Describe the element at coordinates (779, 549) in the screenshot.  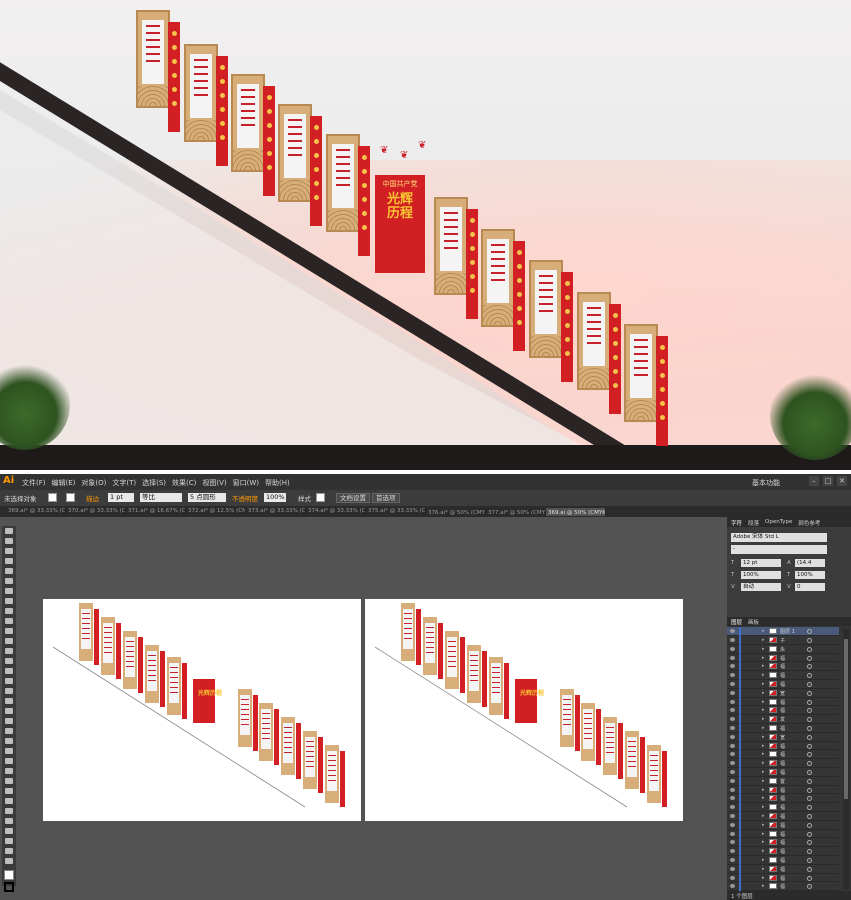
I see `font-style-select: -` at that location.